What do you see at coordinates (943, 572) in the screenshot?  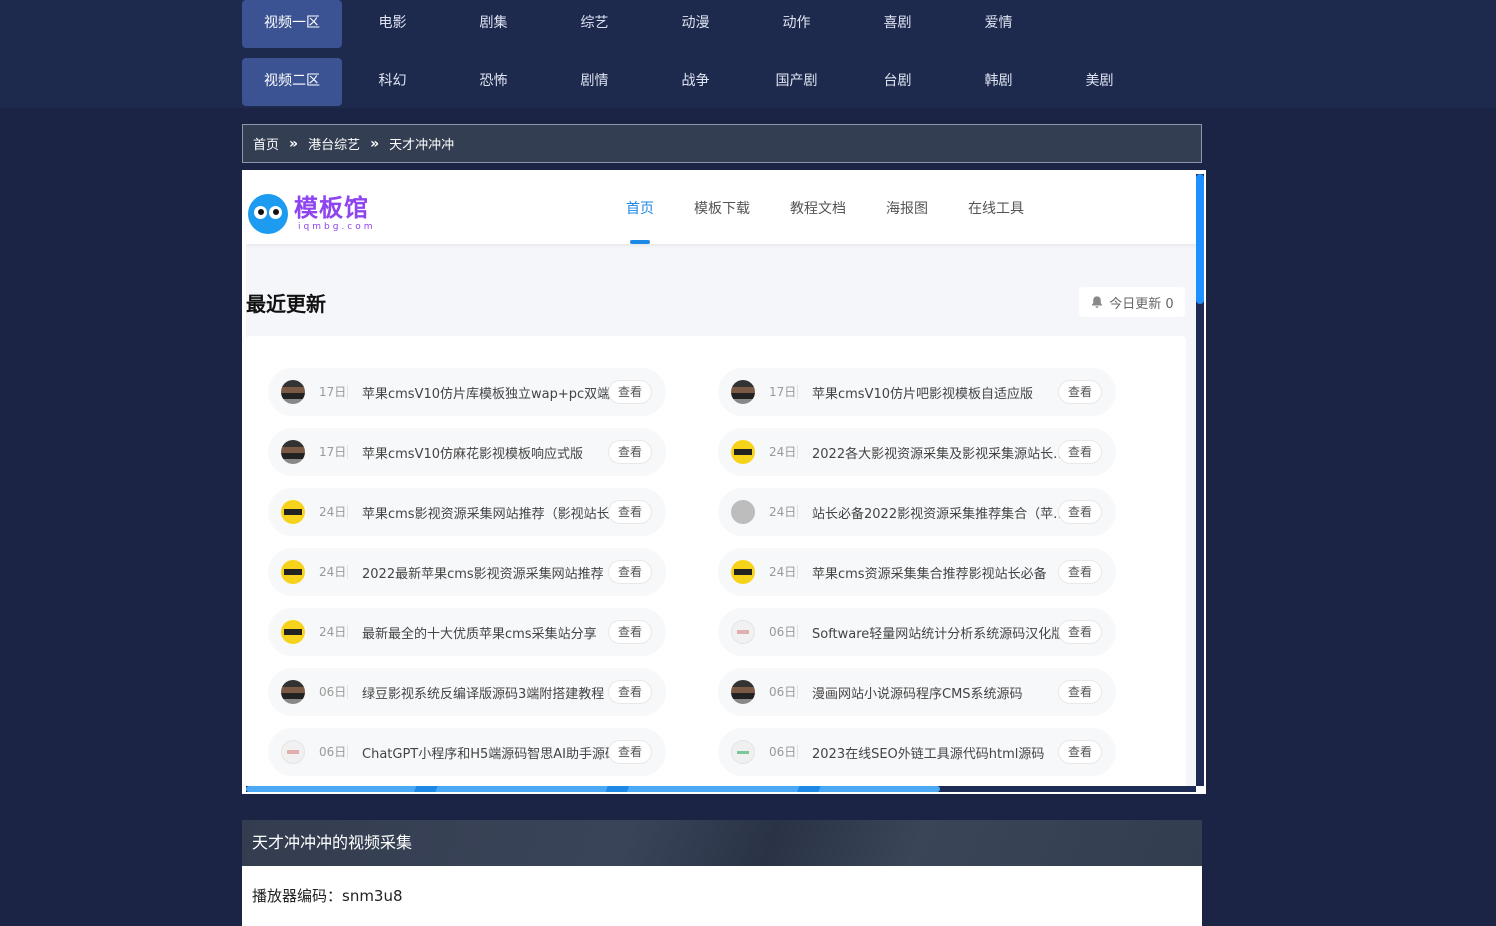 I see `item-title-link: 苹果cms资源采集集合推荐影视站长必备` at bounding box center [943, 572].